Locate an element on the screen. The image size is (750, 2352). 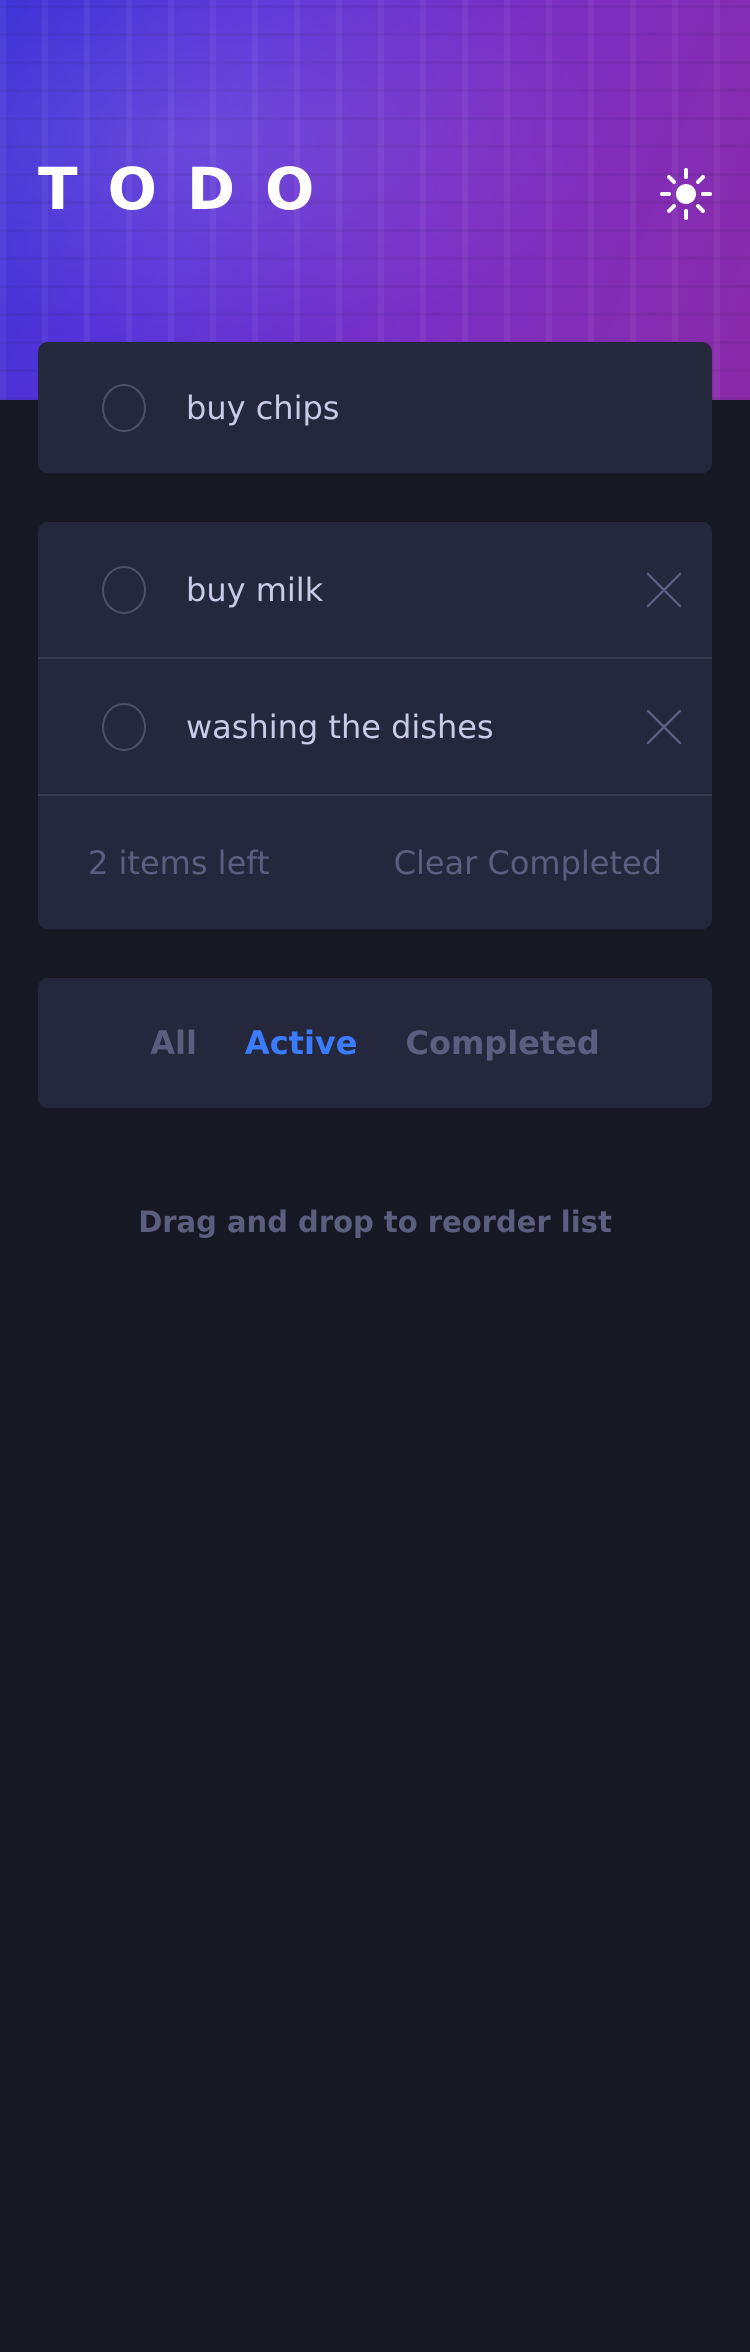
new-todo-checkbox is located at coordinates (124, 407).